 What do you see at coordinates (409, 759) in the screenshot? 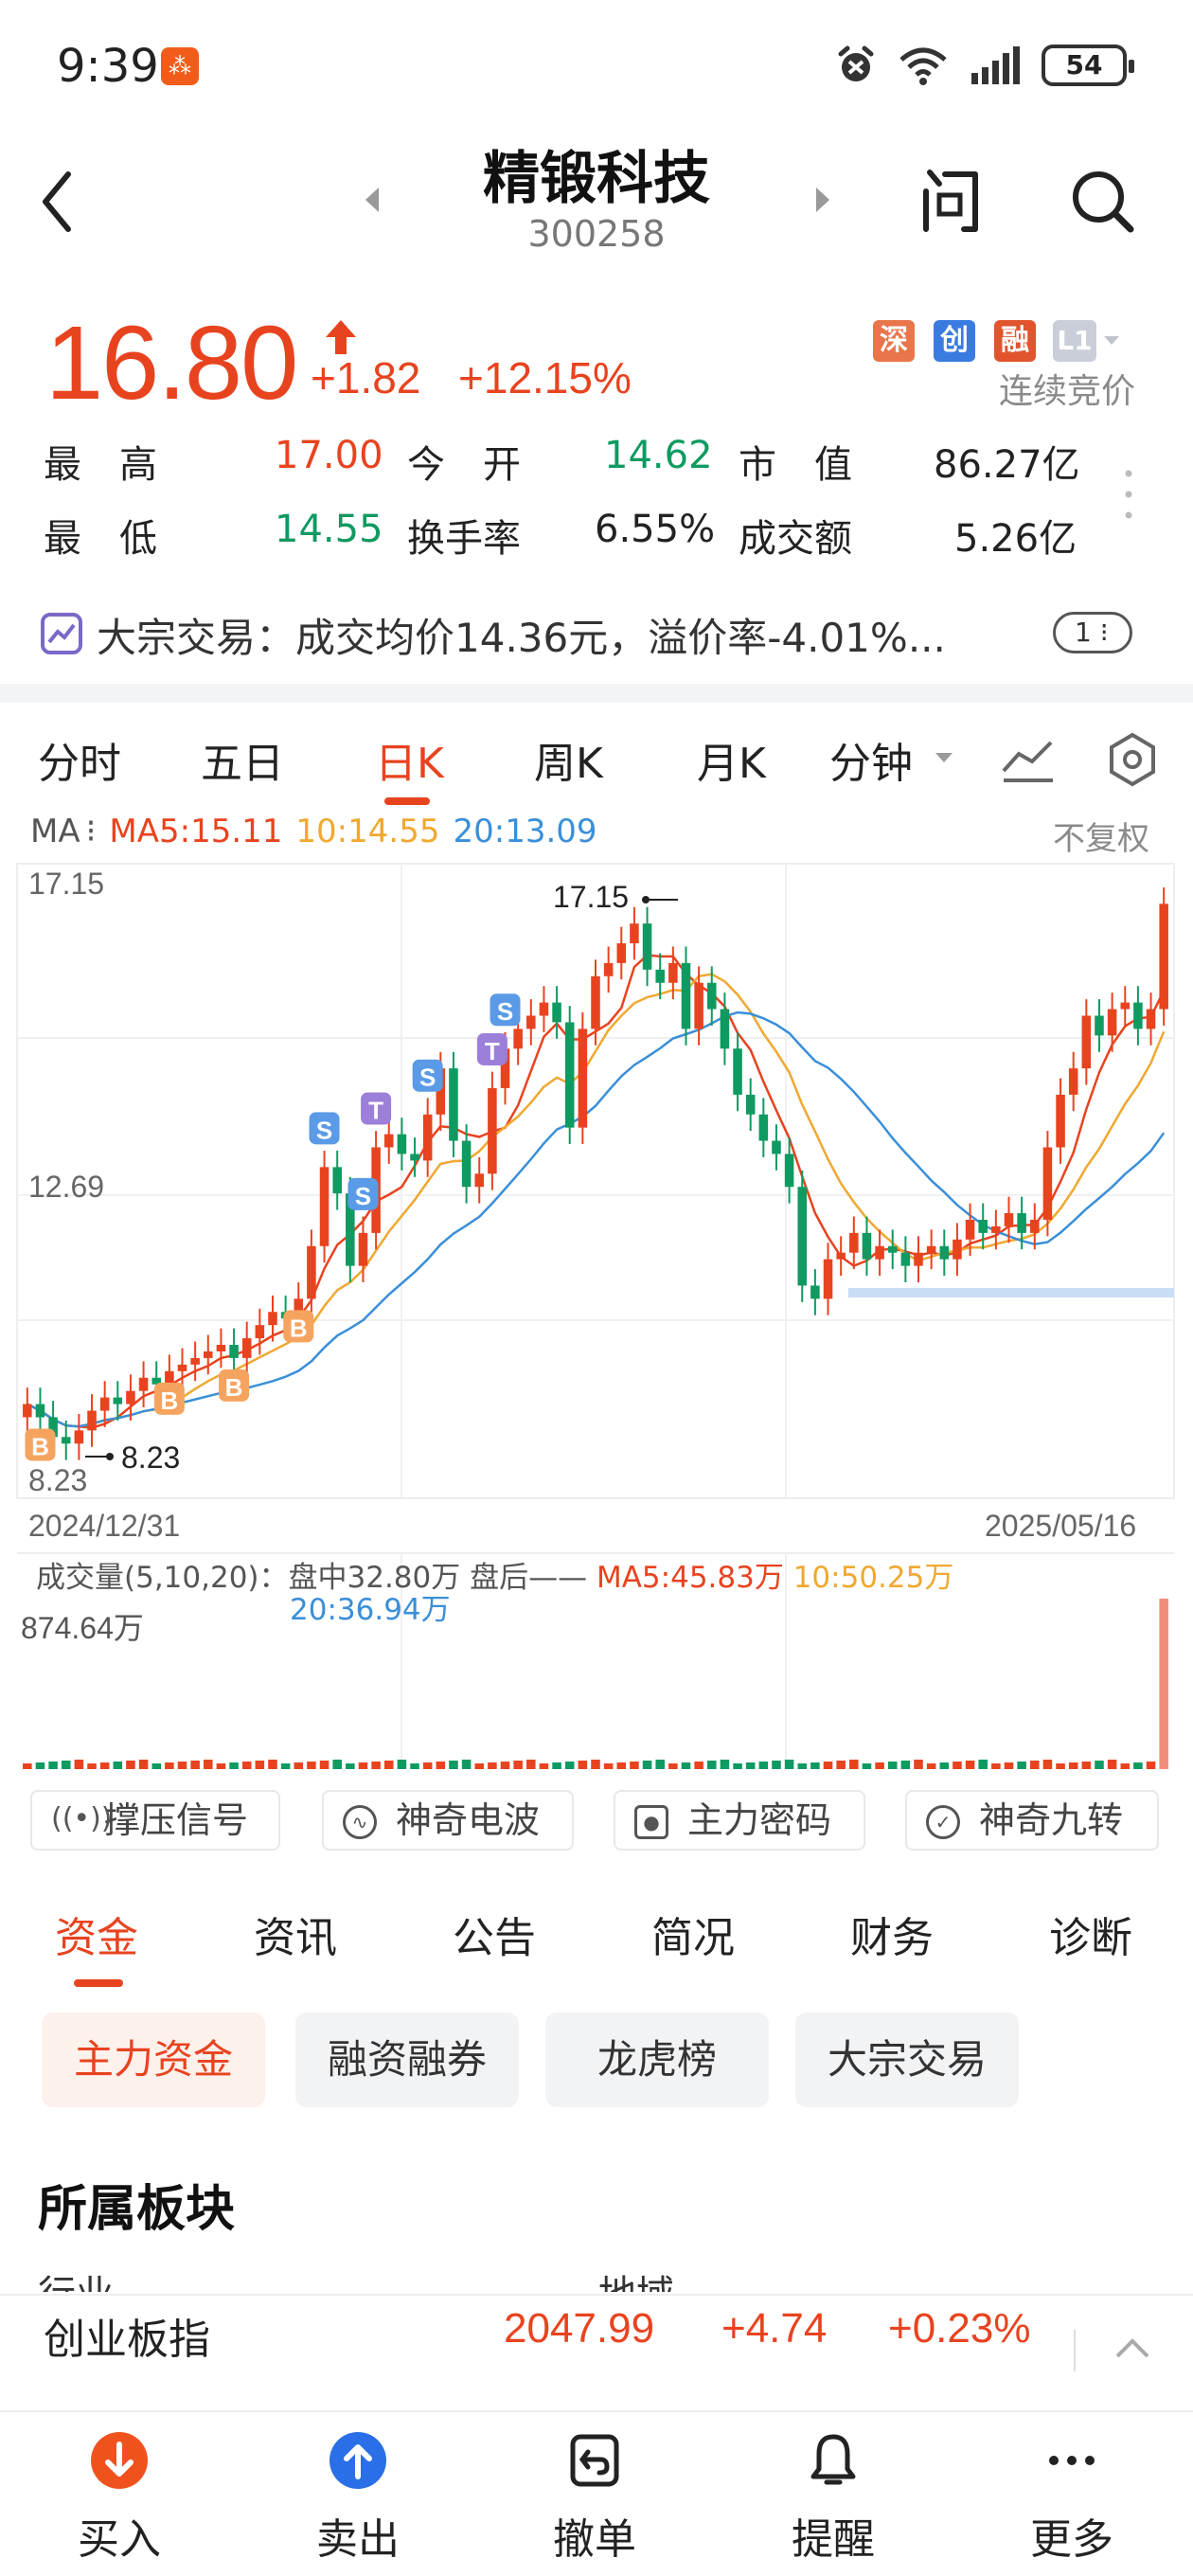
I see `tab-daily-k: 日K` at bounding box center [409, 759].